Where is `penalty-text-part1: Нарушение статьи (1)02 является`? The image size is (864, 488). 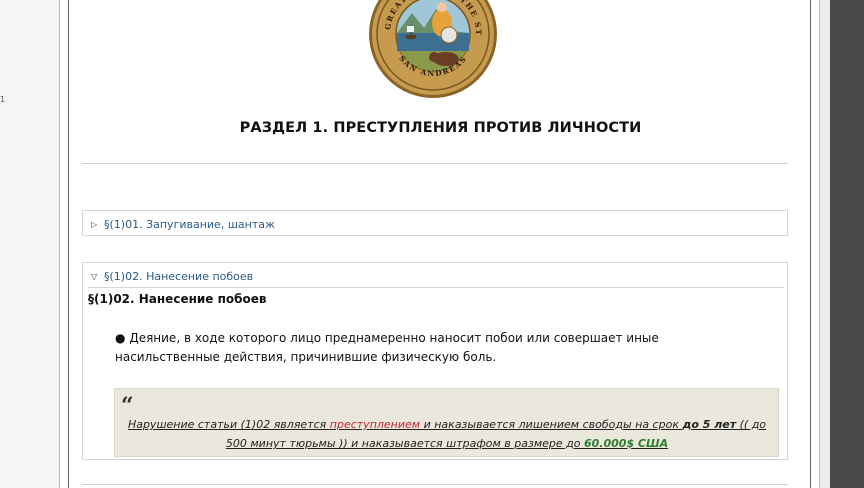
penalty-text-part1: Нарушение статьи (1)02 является is located at coordinates (228, 424).